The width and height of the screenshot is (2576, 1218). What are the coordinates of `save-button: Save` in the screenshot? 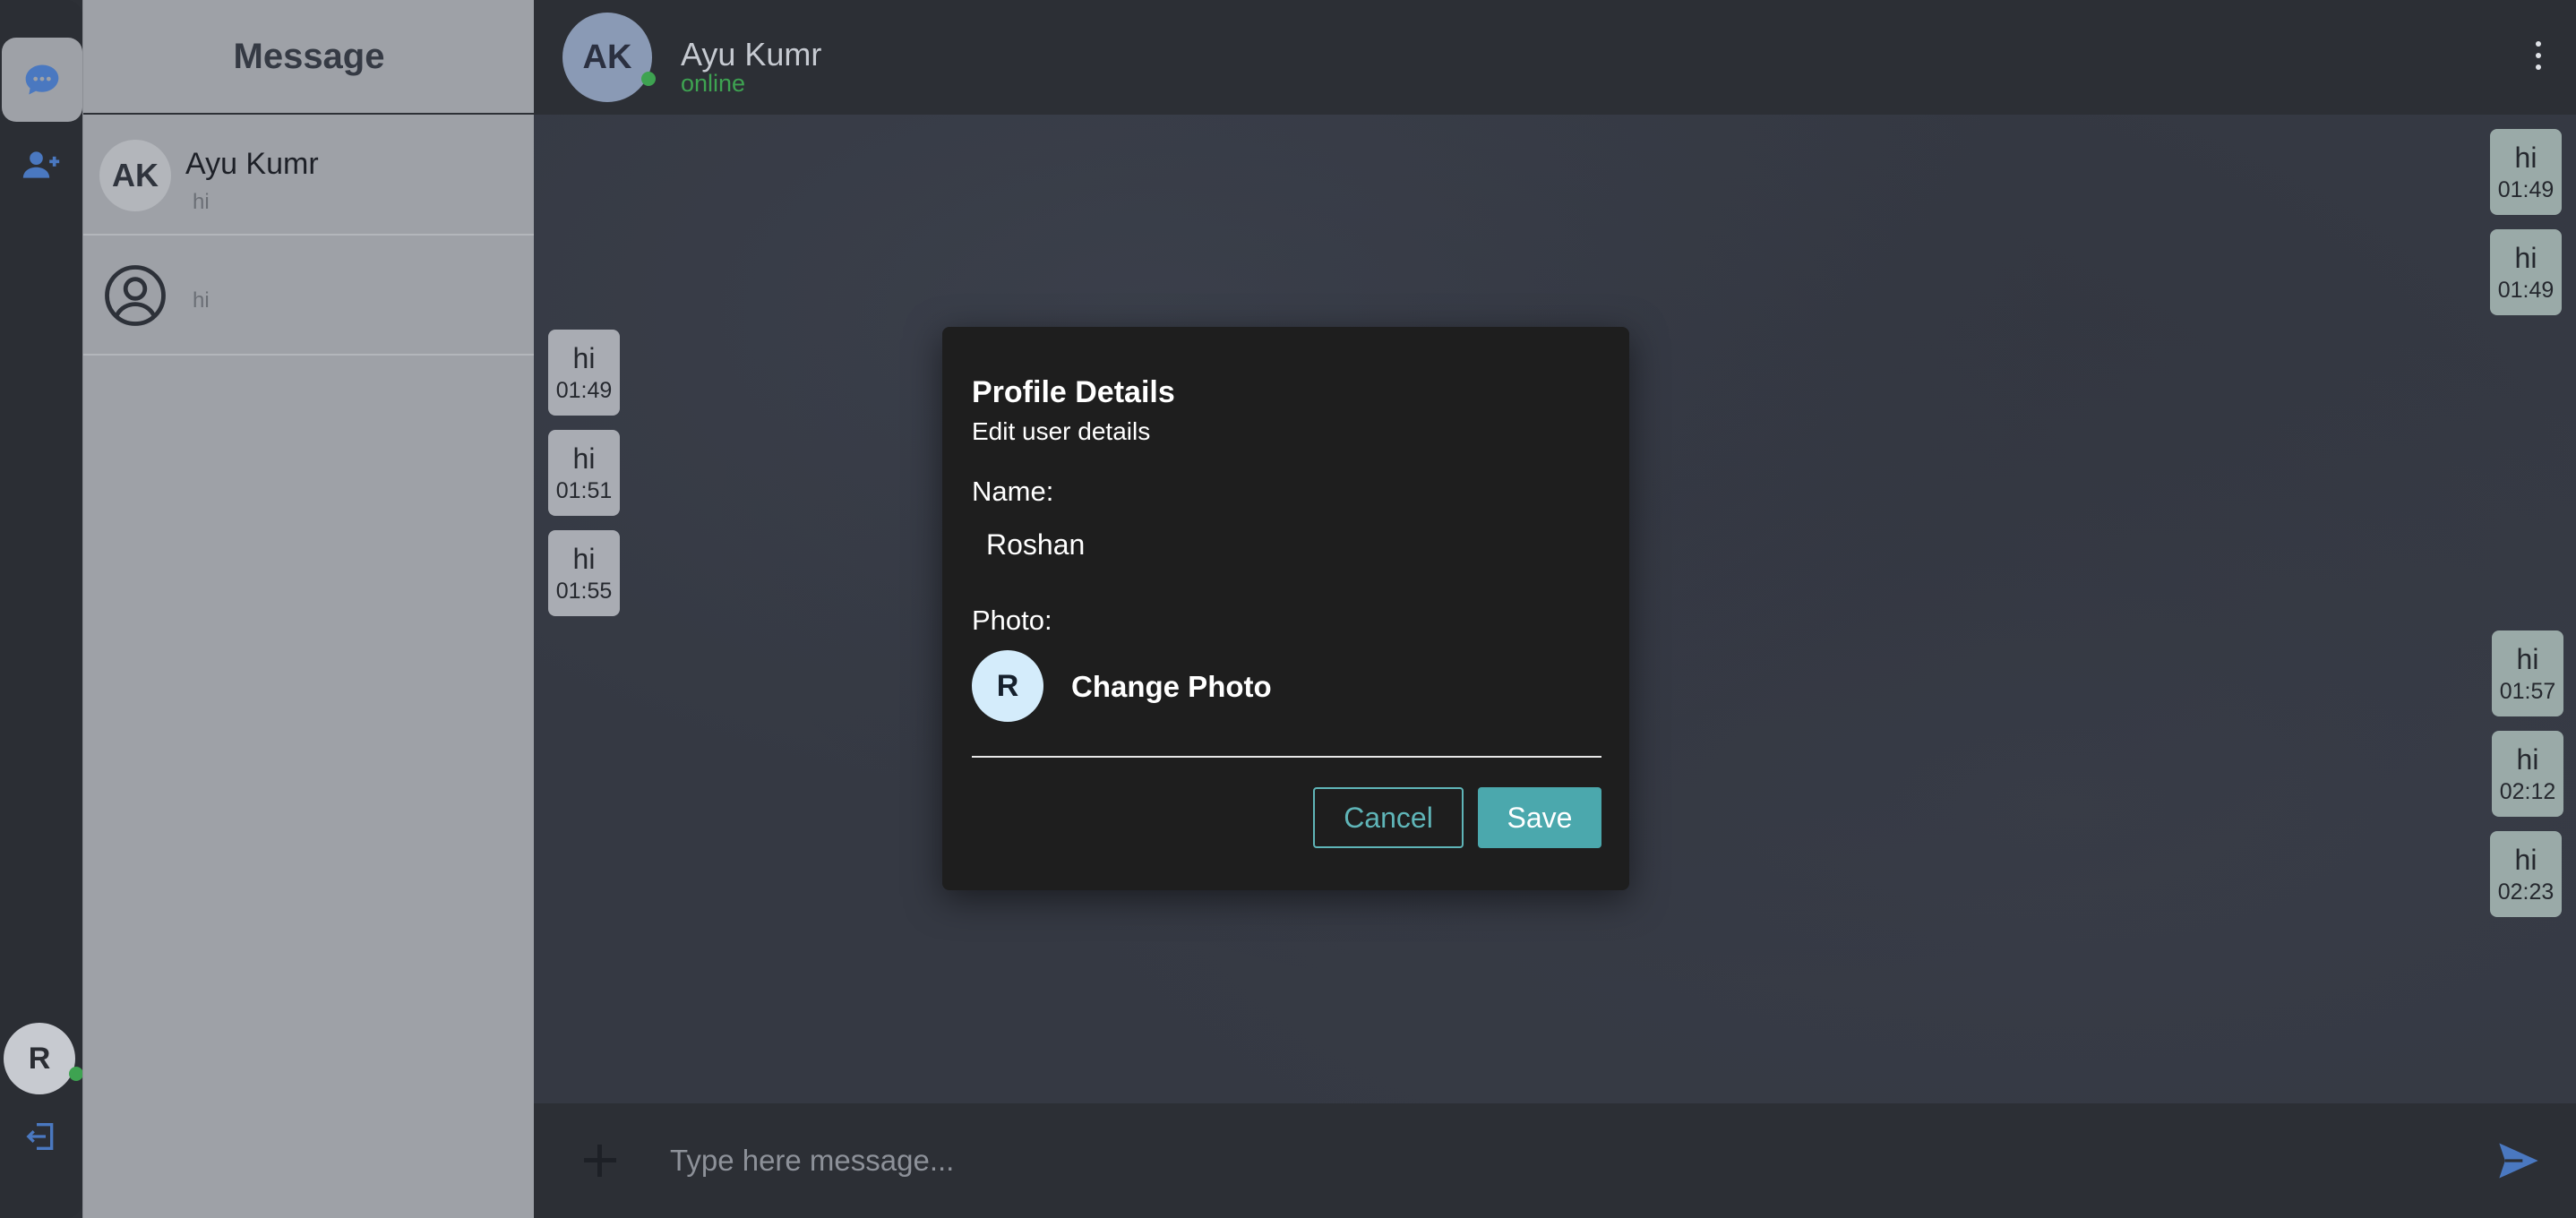 It's located at (1539, 817).